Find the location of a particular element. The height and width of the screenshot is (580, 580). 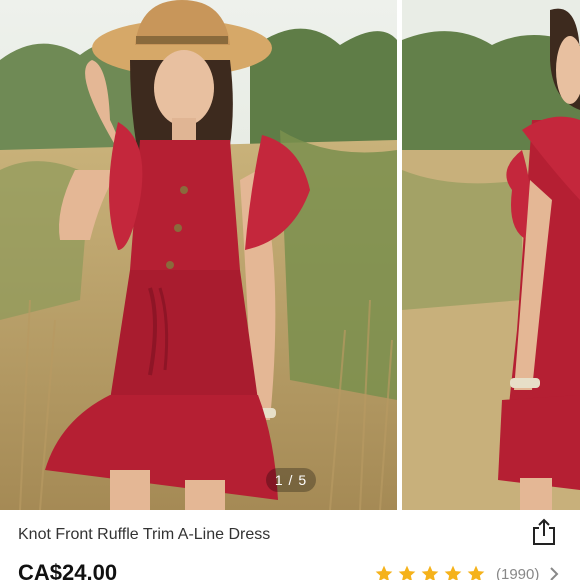

image-counter: 1 / 5 is located at coordinates (291, 480).